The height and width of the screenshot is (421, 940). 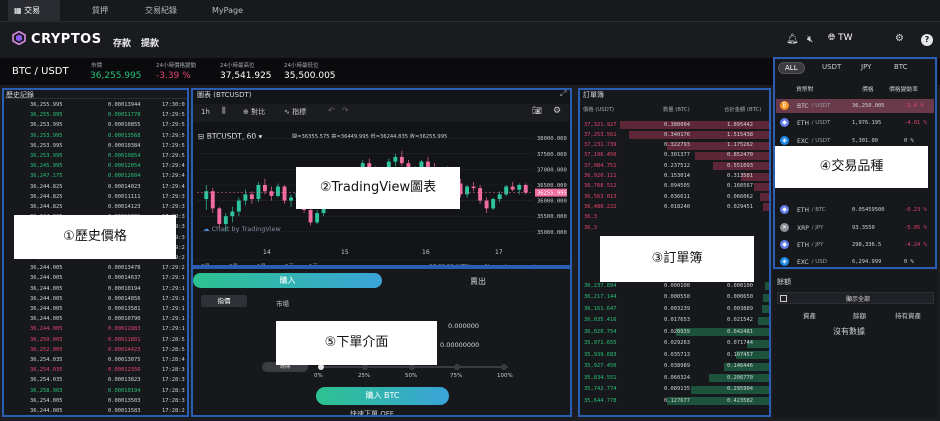 I want to click on gear-icon: ⚙, so click(x=899, y=38).